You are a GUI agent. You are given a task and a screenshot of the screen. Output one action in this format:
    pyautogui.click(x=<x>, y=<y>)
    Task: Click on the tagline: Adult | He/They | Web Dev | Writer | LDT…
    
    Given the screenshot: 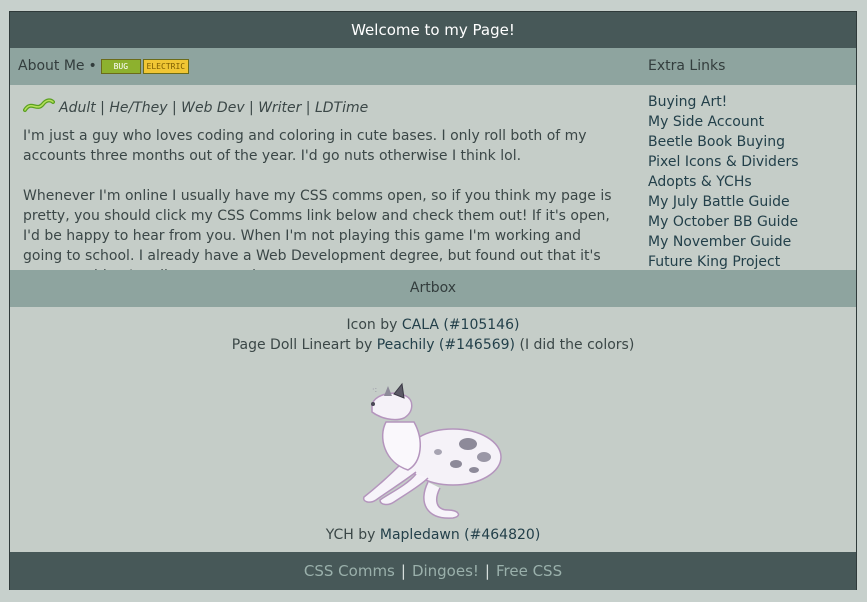 What is the action you would take?
    pyautogui.click(x=214, y=108)
    